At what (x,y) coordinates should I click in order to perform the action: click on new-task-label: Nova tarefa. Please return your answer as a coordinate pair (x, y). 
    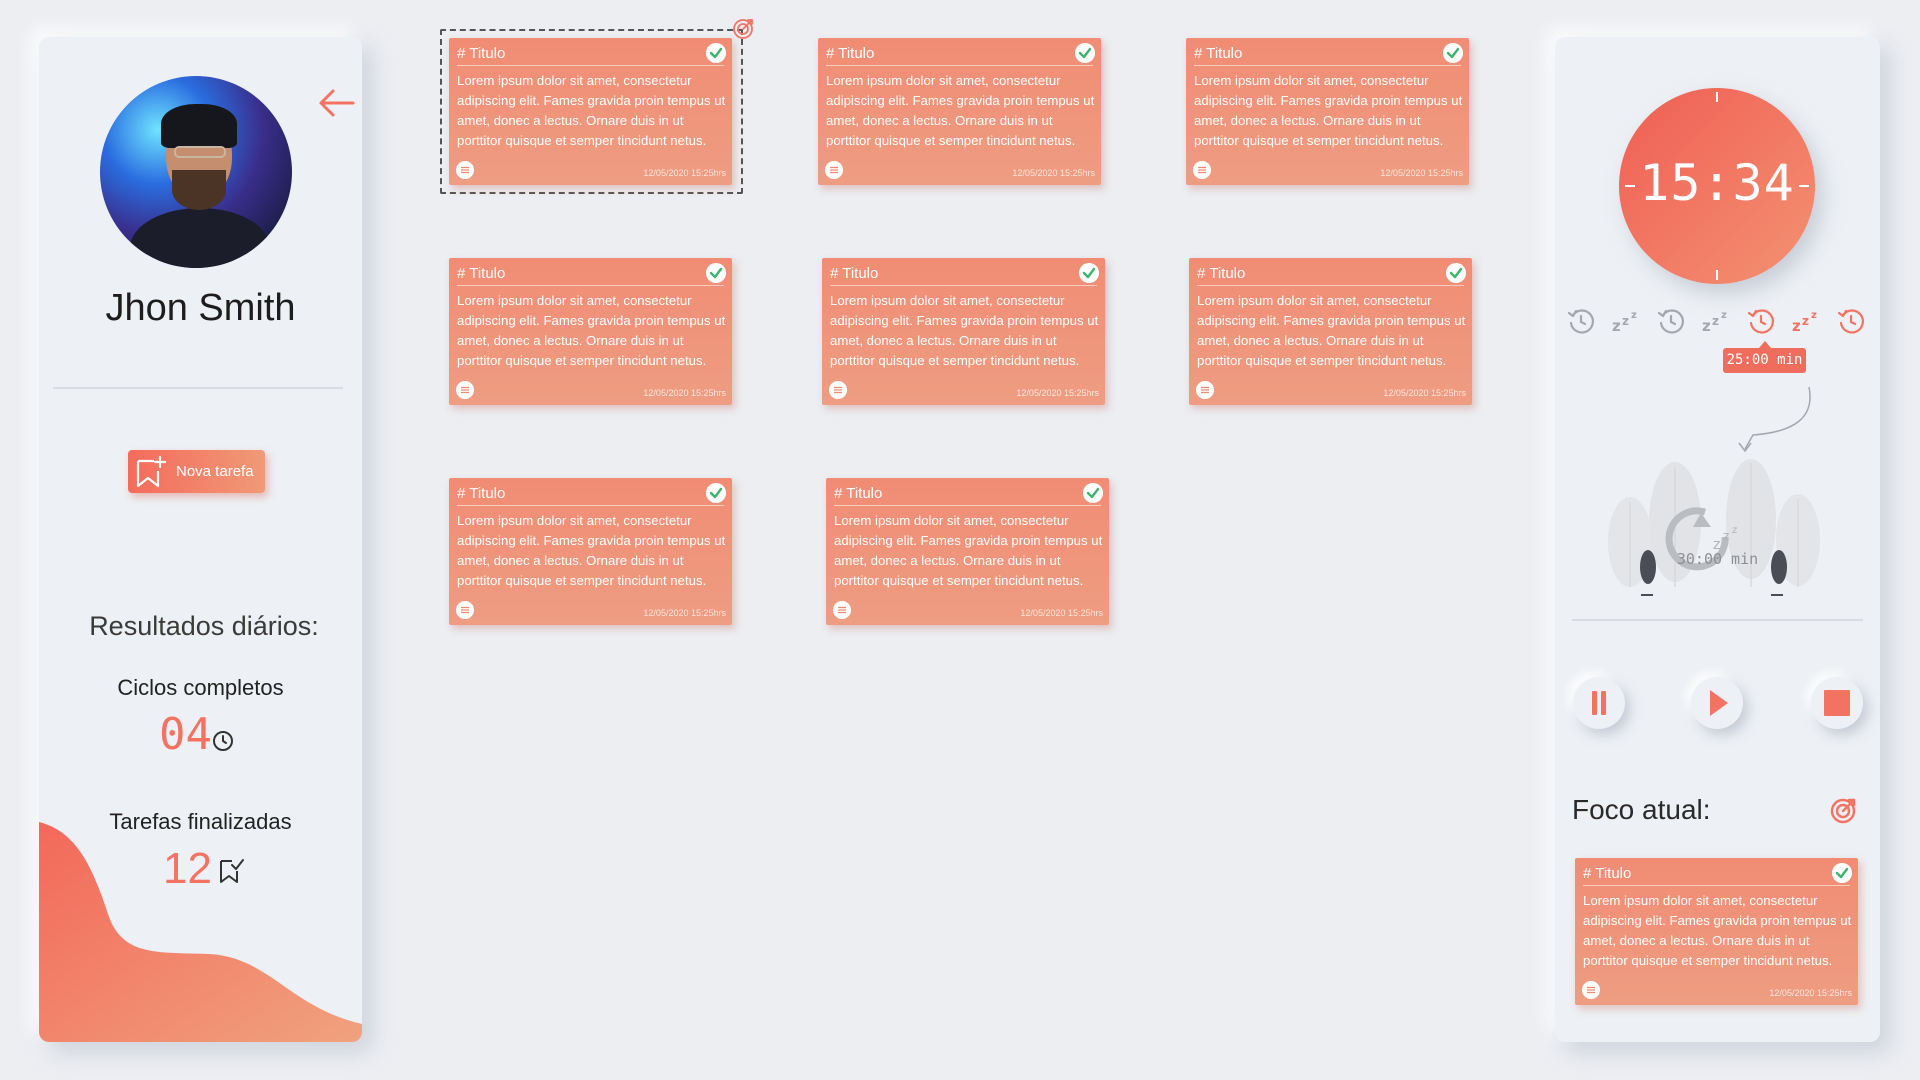
    Looking at the image, I should click on (215, 471).